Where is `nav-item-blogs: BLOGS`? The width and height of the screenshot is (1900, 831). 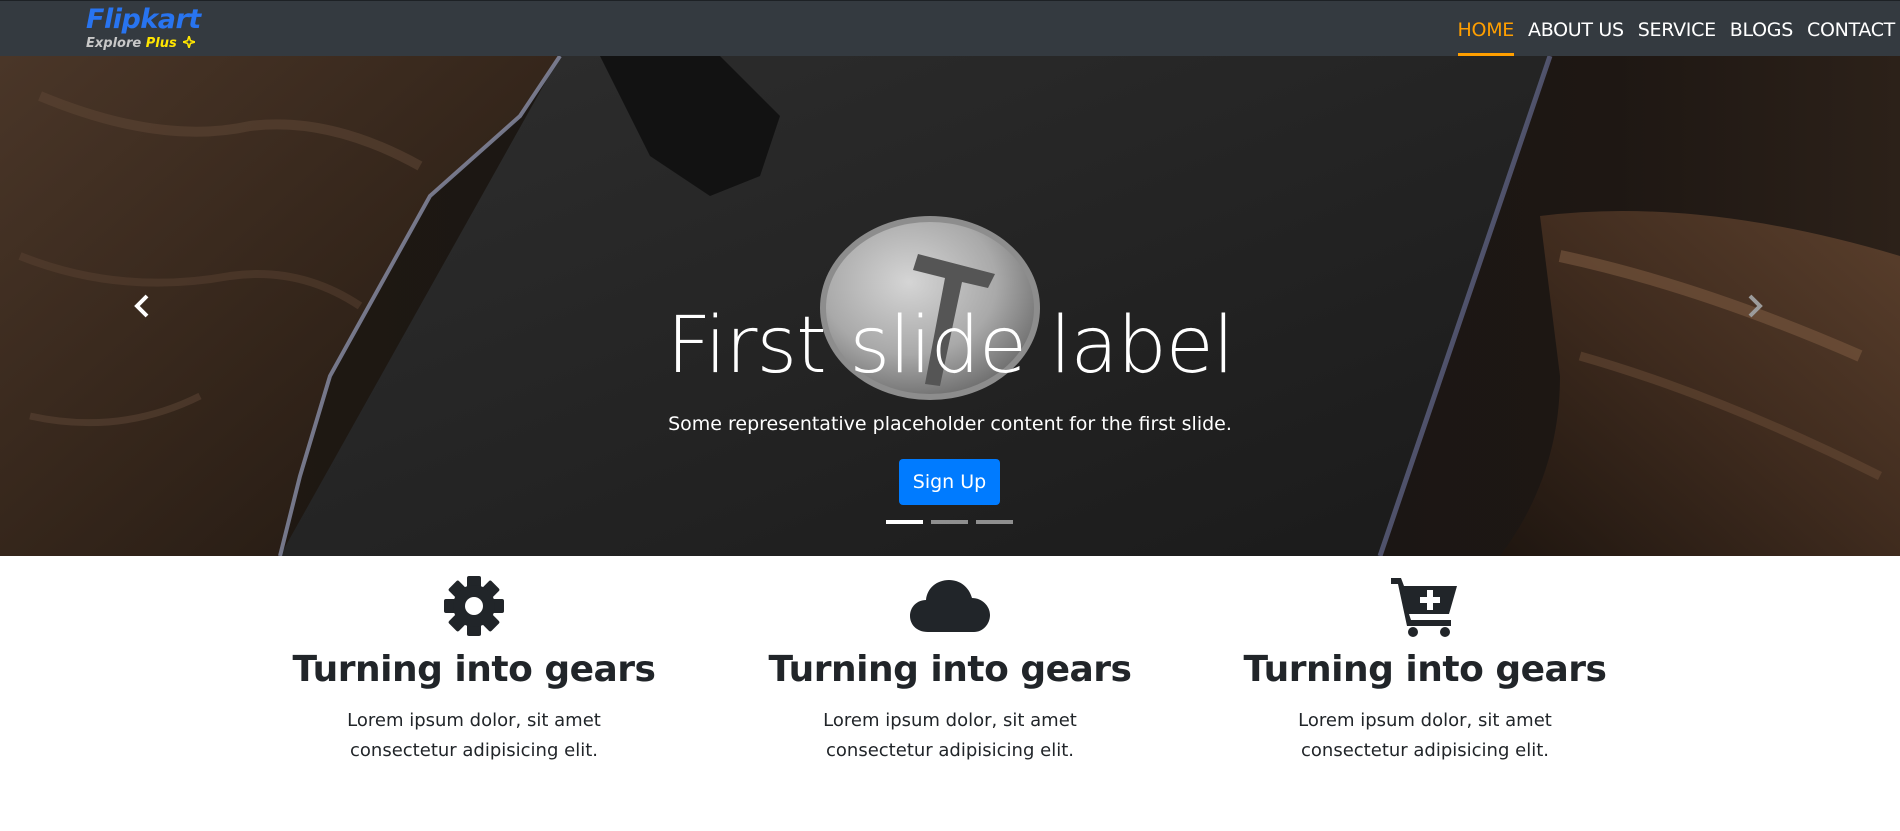
nav-item-blogs: BLOGS is located at coordinates (1761, 29).